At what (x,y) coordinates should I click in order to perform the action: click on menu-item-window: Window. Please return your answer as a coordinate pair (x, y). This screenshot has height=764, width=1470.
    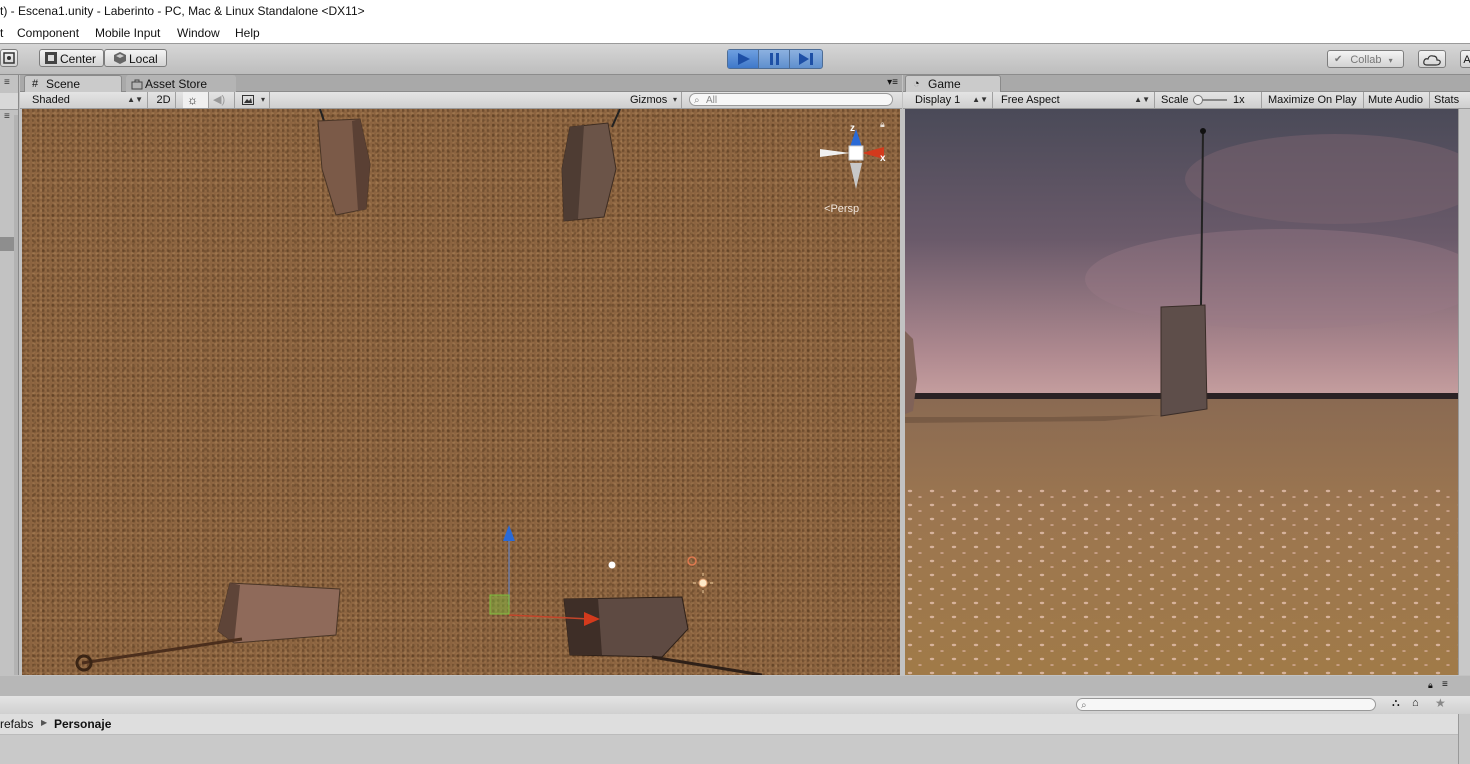
    Looking at the image, I should click on (198, 33).